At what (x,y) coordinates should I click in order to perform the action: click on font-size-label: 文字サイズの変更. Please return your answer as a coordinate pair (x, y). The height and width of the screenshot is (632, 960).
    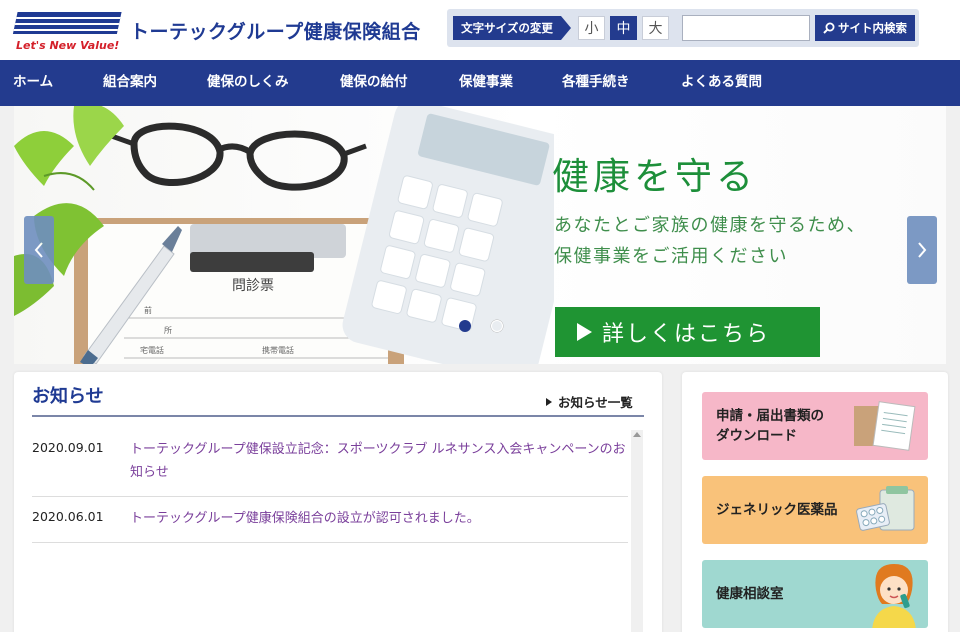
    Looking at the image, I should click on (507, 28).